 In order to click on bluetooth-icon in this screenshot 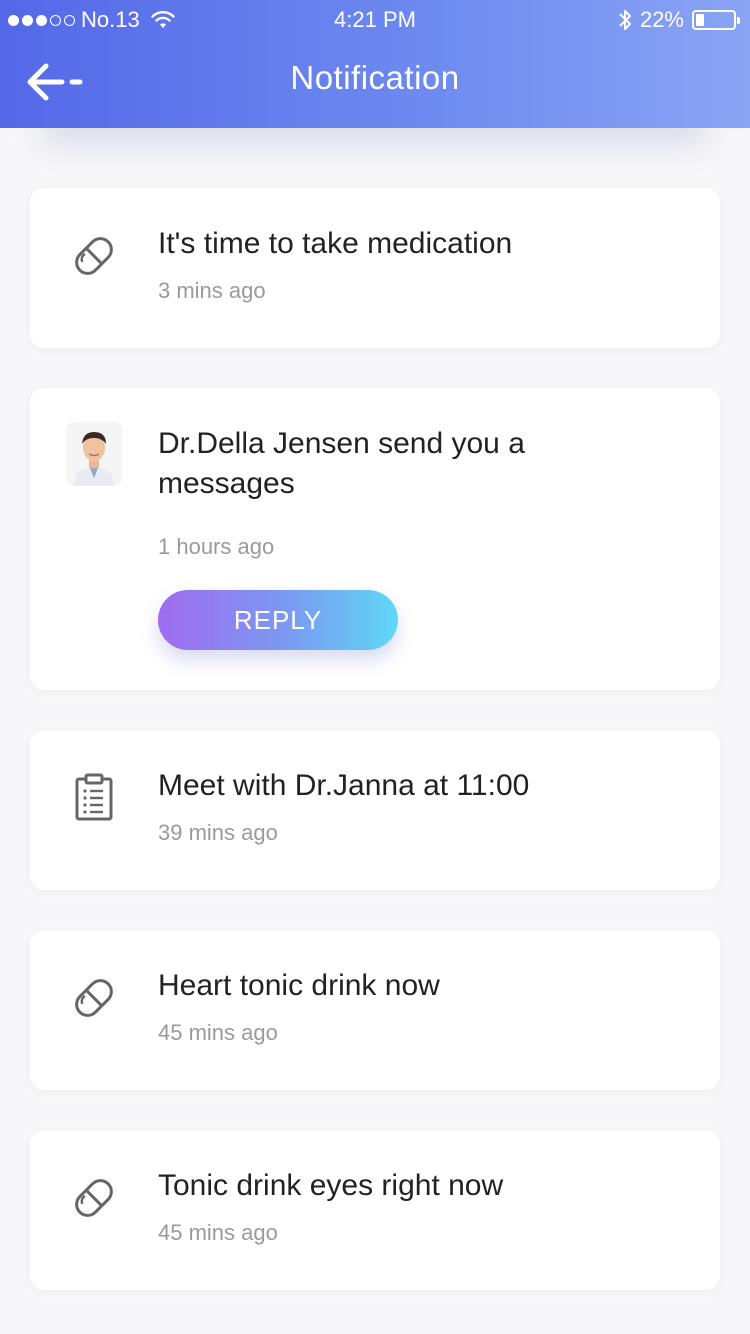, I will do `click(625, 20)`.